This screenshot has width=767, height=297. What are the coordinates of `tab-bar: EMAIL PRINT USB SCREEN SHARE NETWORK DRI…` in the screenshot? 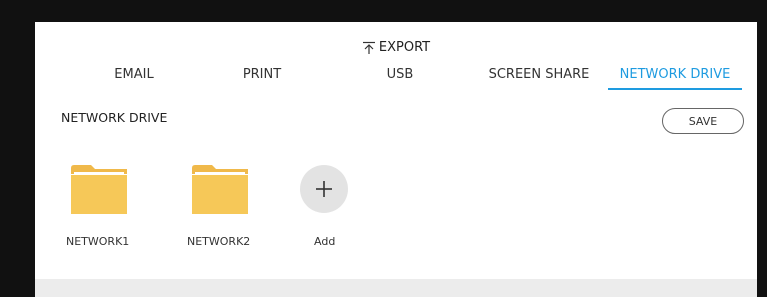 It's located at (396, 79).